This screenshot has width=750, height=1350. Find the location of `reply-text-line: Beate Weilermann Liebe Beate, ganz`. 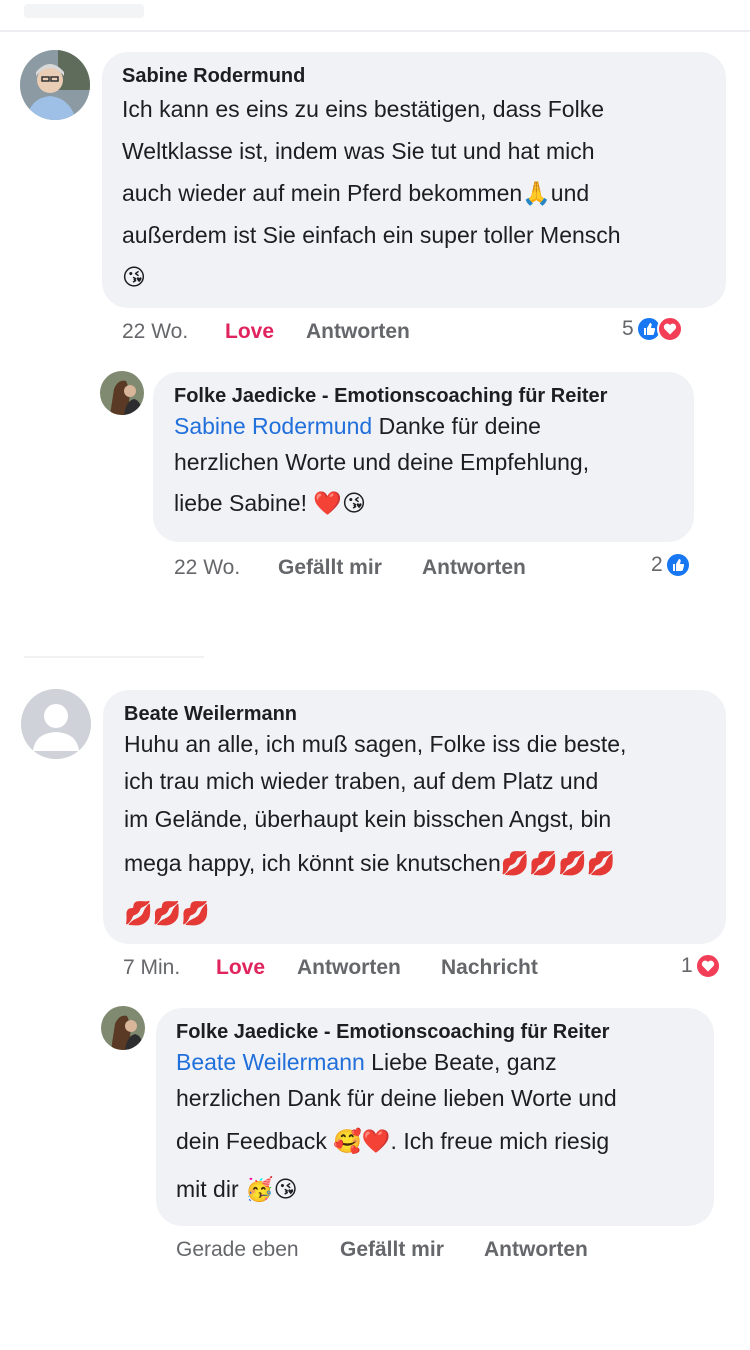

reply-text-line: Beate Weilermann Liebe Beate, ganz is located at coordinates (435, 1062).